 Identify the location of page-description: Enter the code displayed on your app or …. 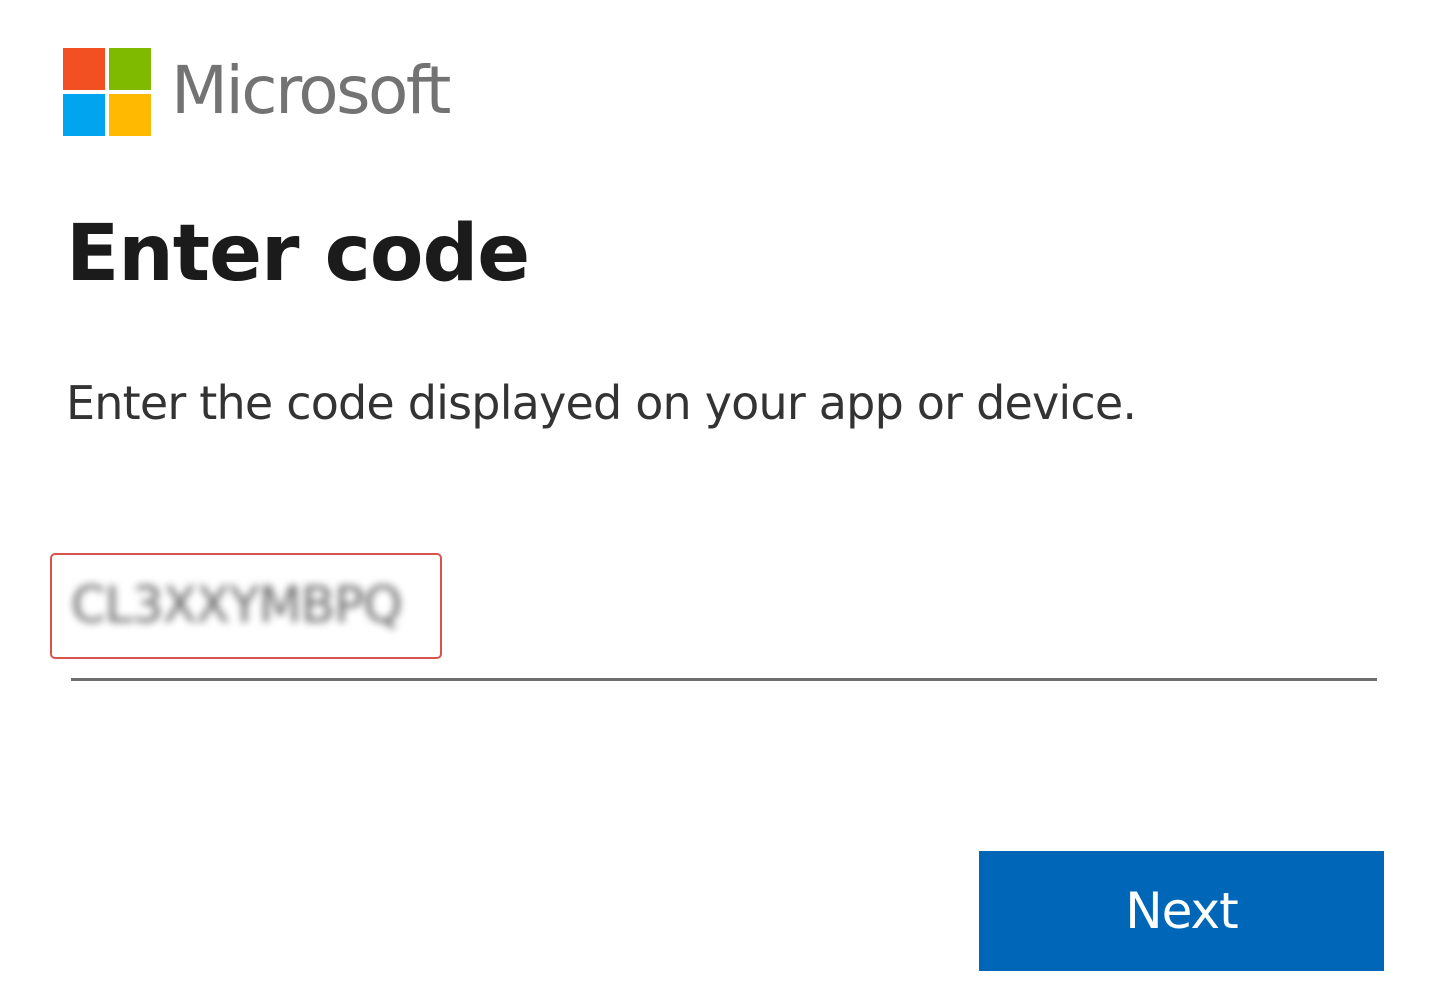
(601, 403).